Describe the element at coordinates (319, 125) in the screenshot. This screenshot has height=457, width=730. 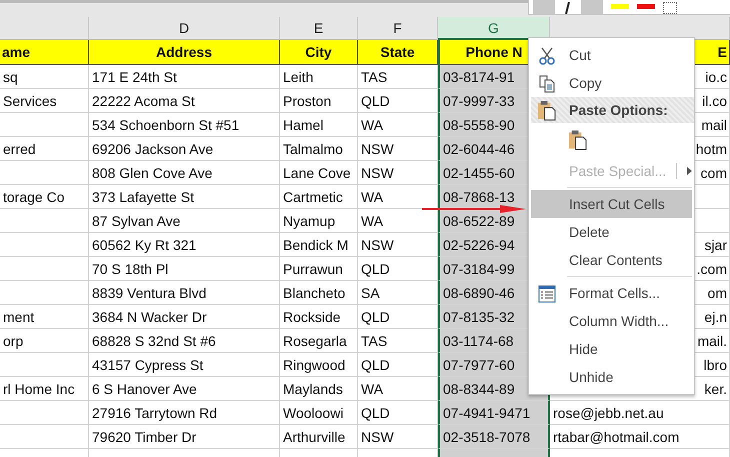
I see `table-cell: Hamel` at that location.